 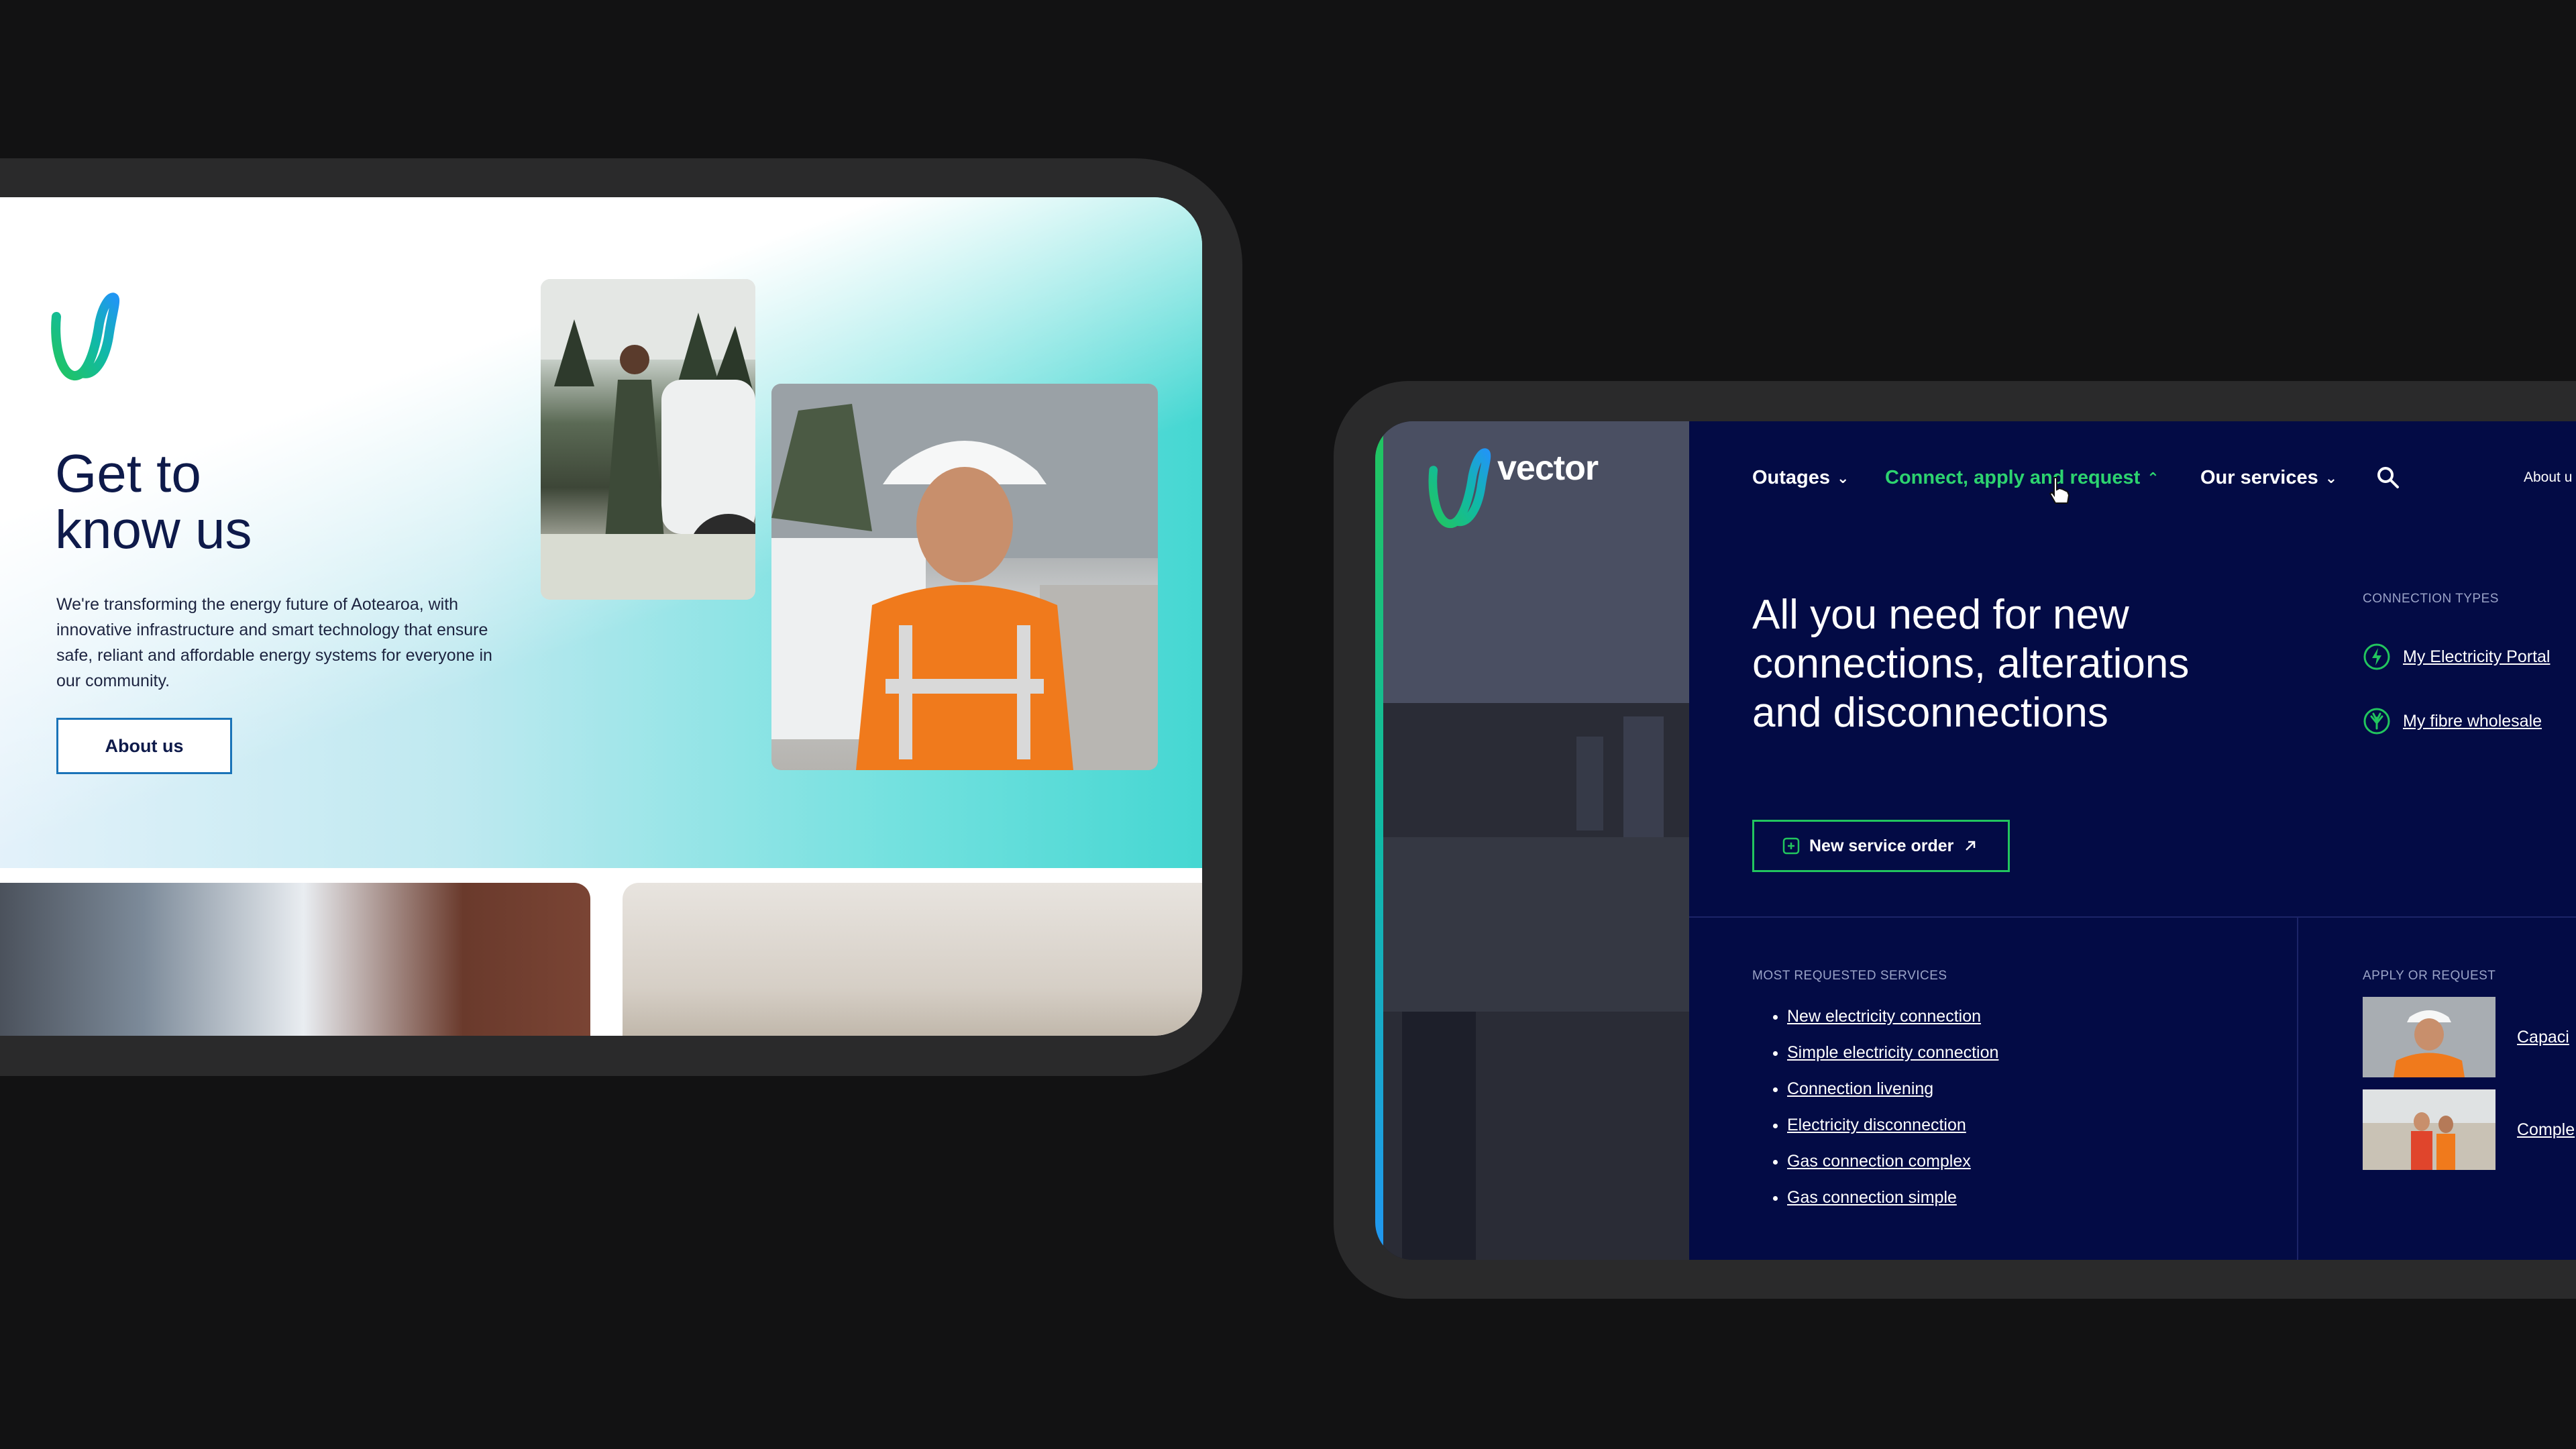 What do you see at coordinates (1548, 468) in the screenshot?
I see `brand-wordmark: vector` at bounding box center [1548, 468].